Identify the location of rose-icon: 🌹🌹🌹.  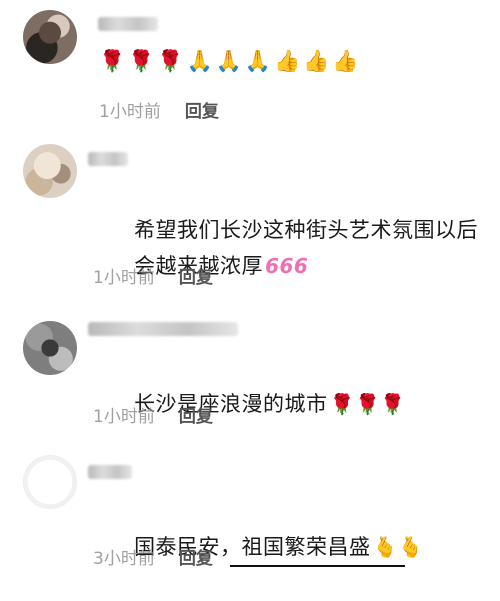
(367, 404).